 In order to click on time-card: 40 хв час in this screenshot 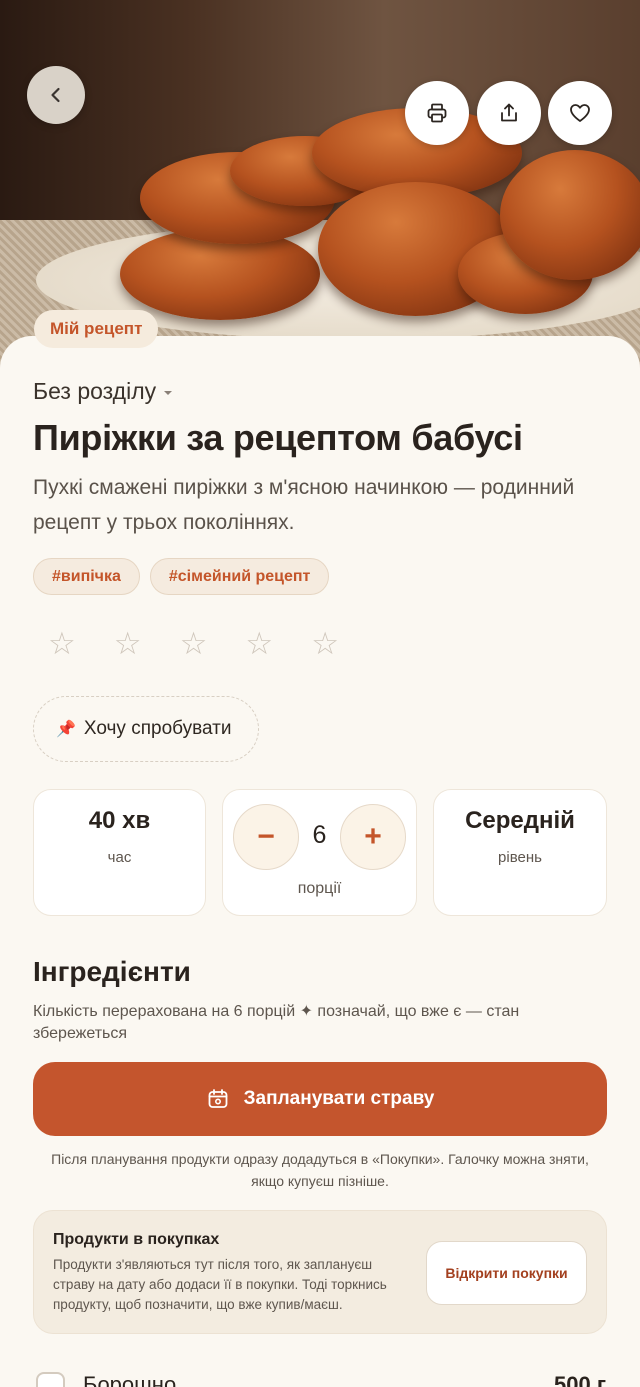, I will do `click(119, 852)`.